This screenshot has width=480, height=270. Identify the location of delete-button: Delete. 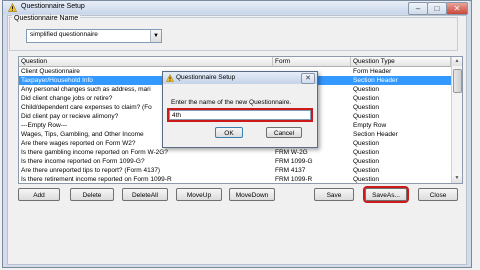
(92, 194).